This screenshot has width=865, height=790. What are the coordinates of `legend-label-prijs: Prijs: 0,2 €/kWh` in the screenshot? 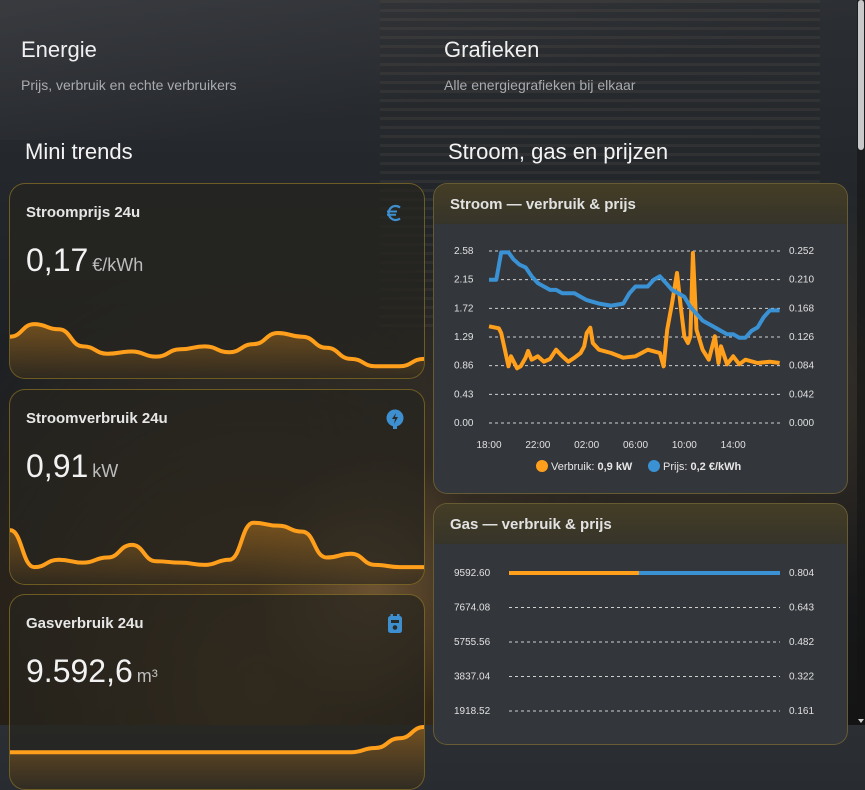 It's located at (702, 467).